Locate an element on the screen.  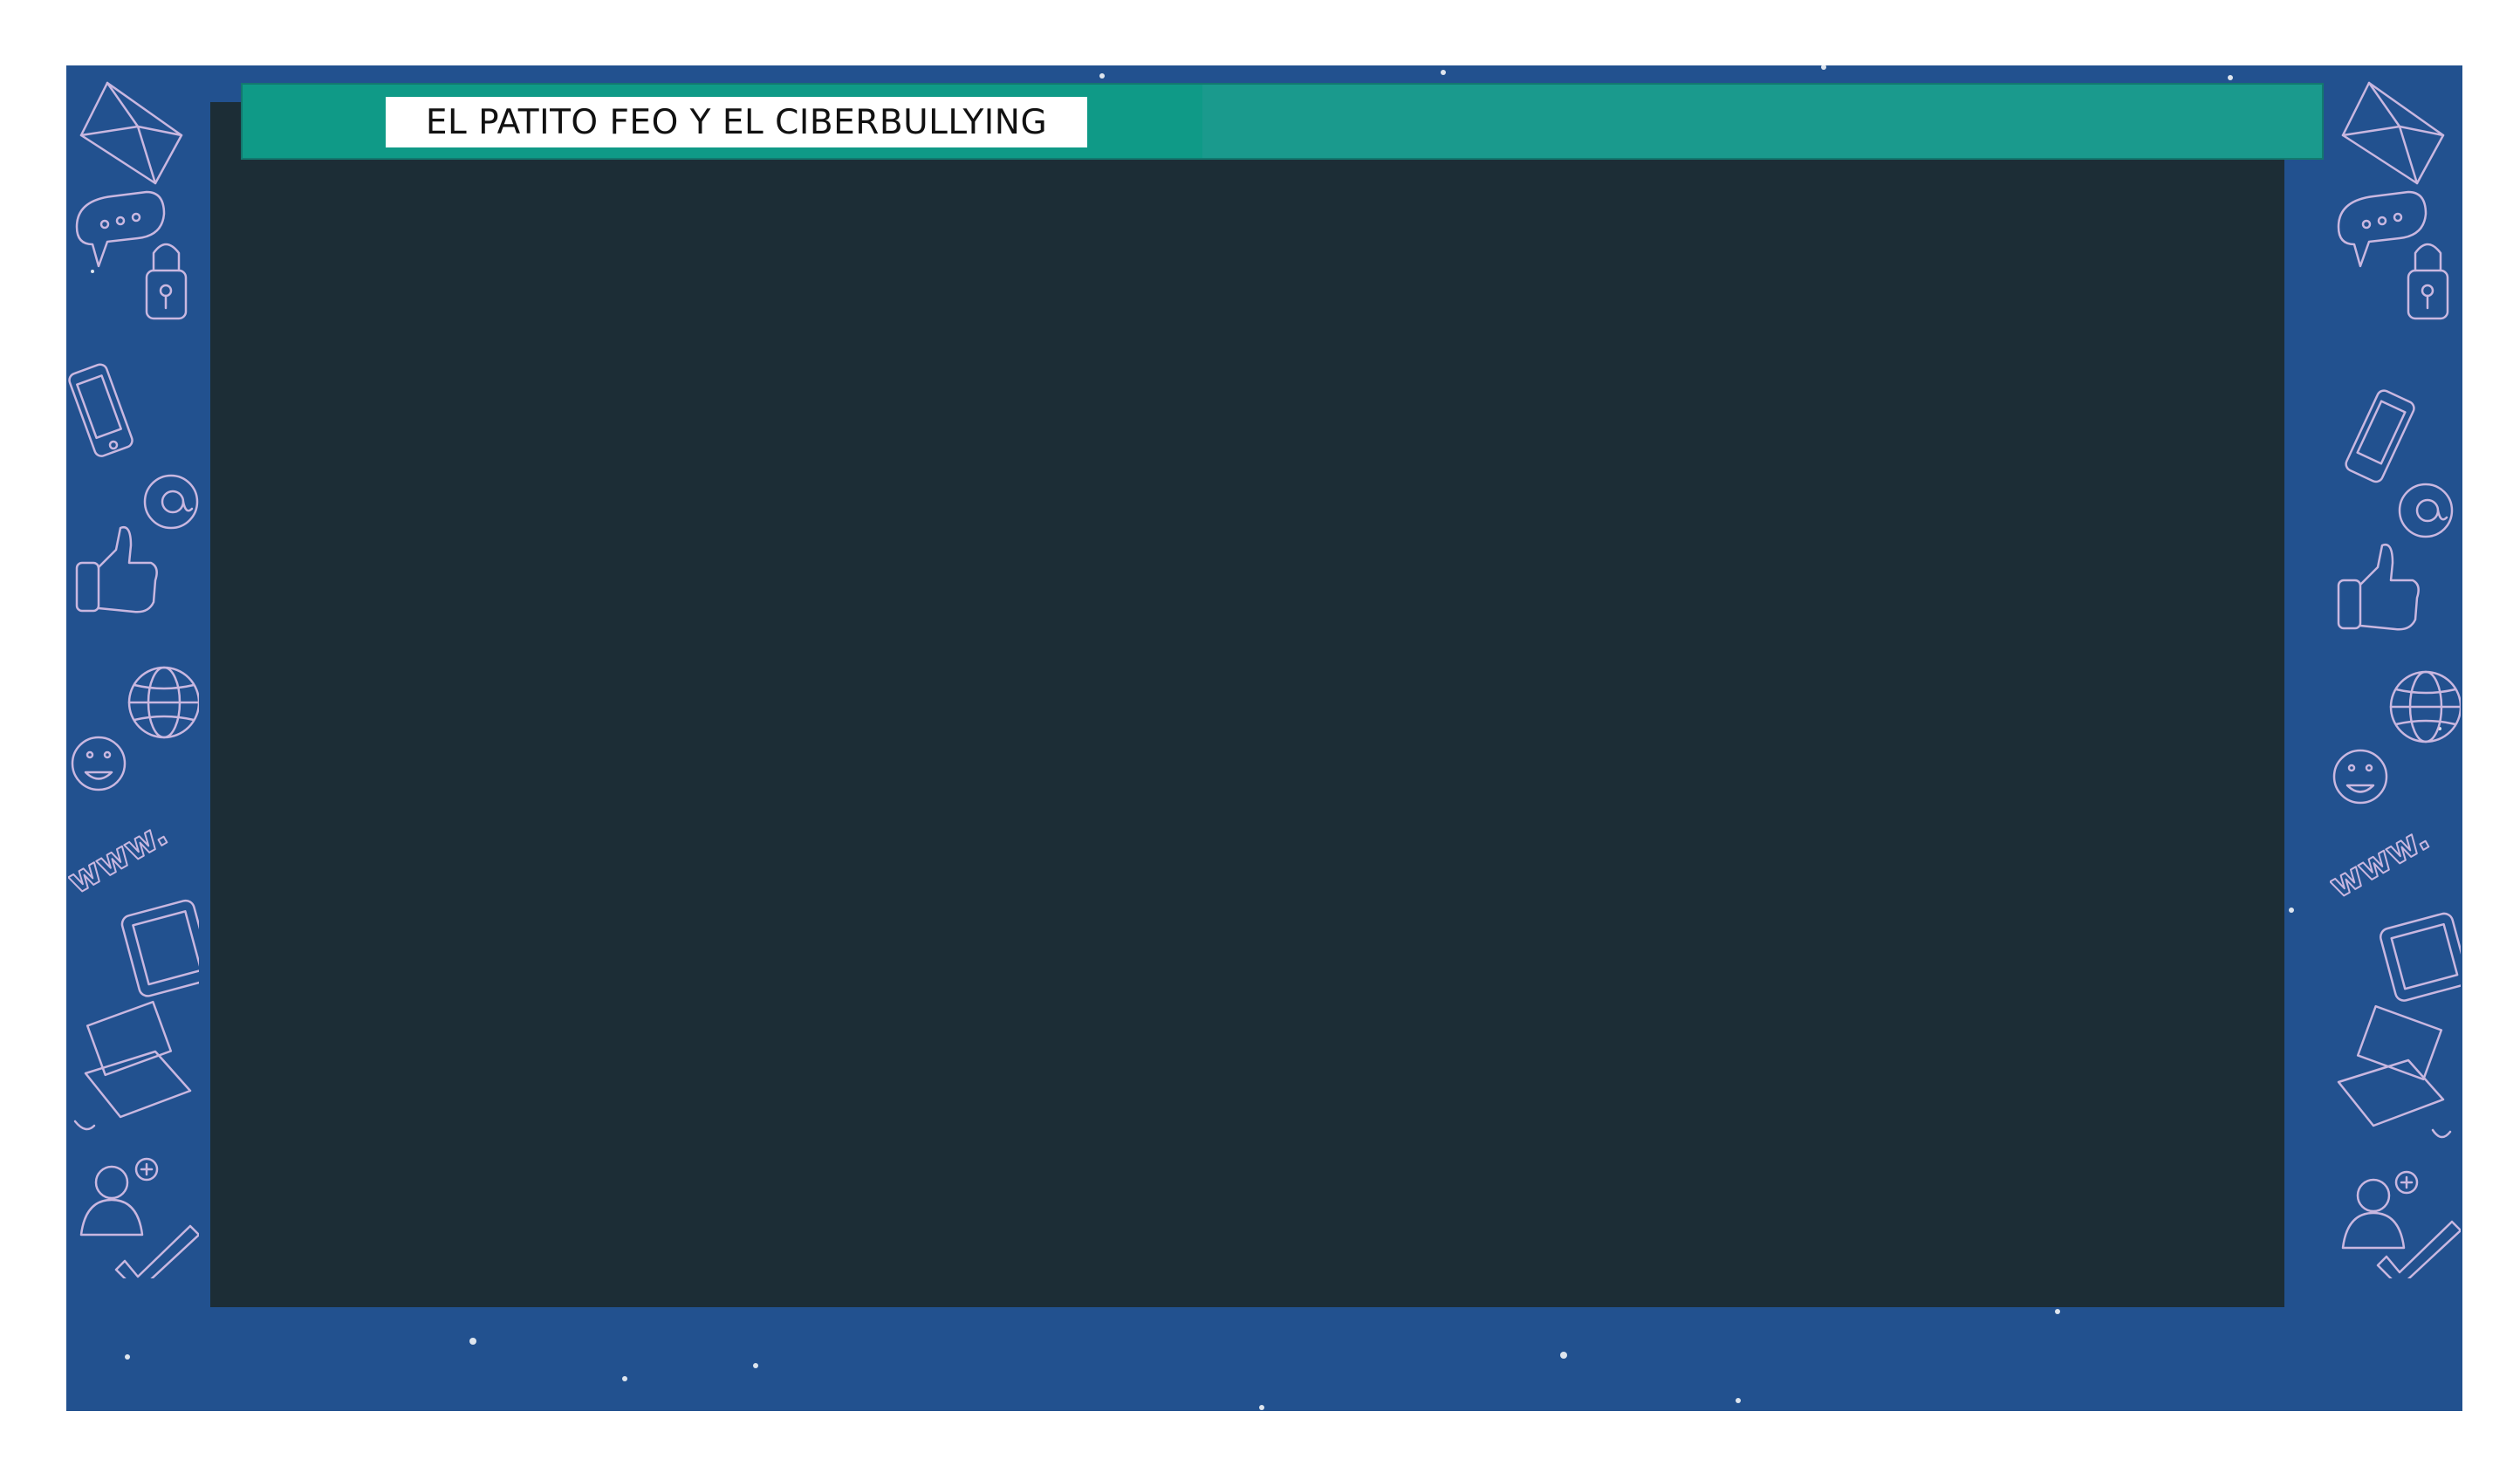
title-bar: EL PATITO FEO Y EL CIBERBULLYING is located at coordinates (1282, 121).